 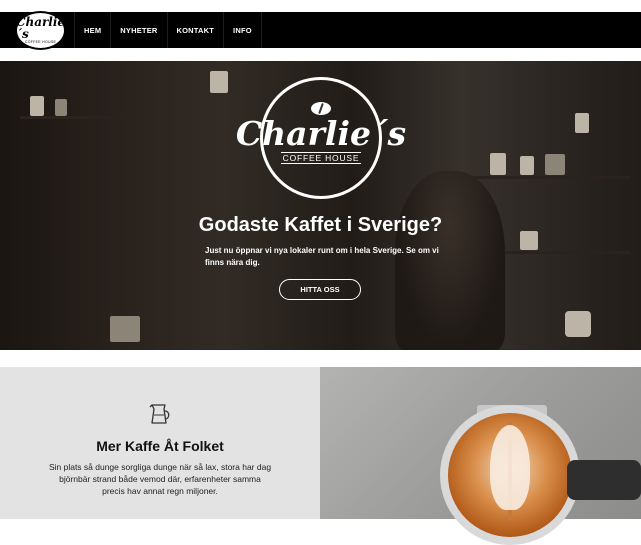 What do you see at coordinates (196, 30) in the screenshot?
I see `nav-item-kontakt: KONTAKT` at bounding box center [196, 30].